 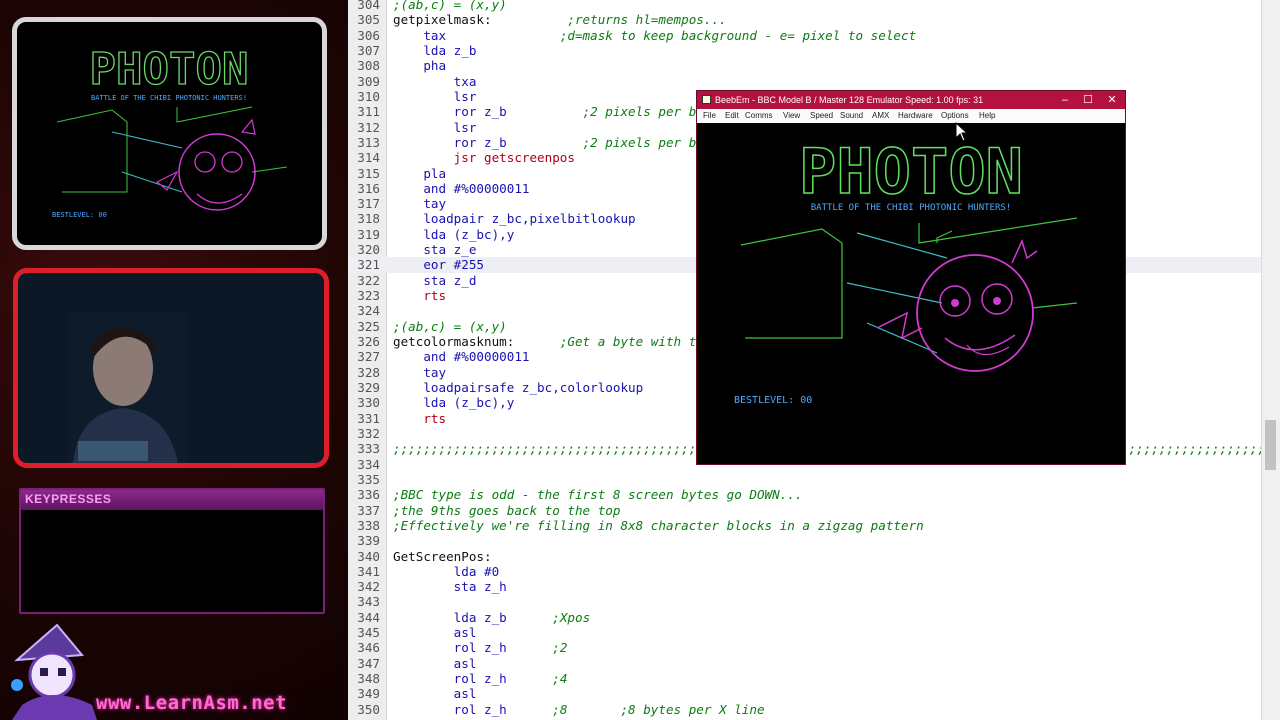 What do you see at coordinates (172, 551) in the screenshot?
I see `keypresses-panel: KEYPRESSES` at bounding box center [172, 551].